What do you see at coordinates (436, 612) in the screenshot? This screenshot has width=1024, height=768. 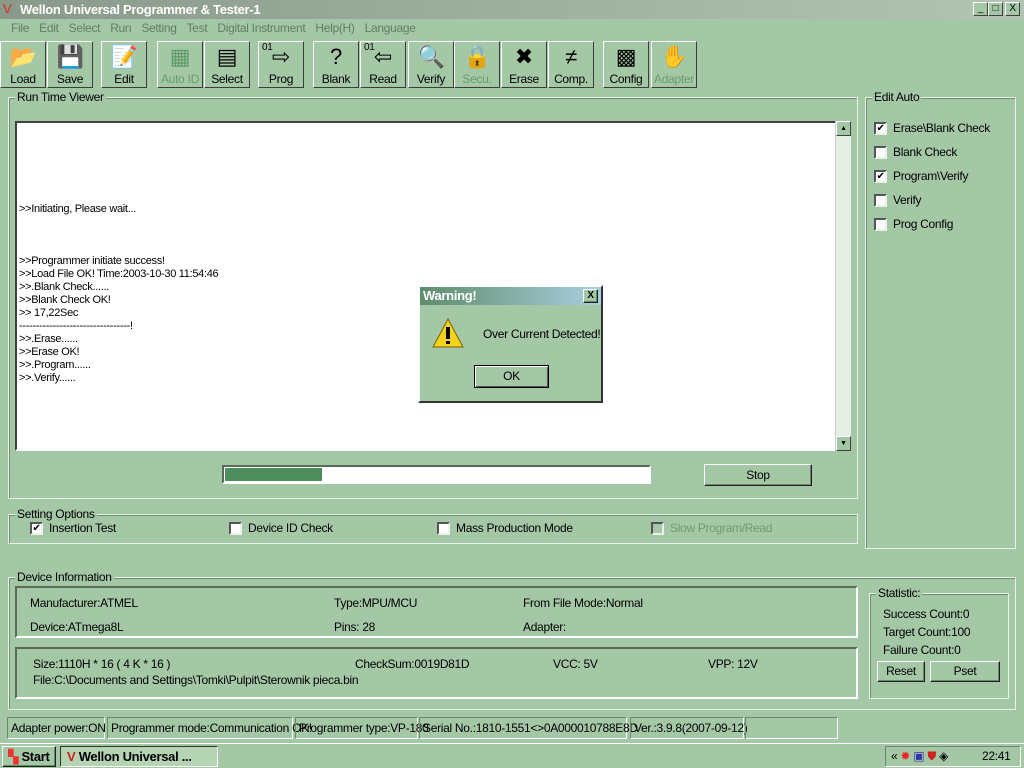 I see `device-panel` at bounding box center [436, 612].